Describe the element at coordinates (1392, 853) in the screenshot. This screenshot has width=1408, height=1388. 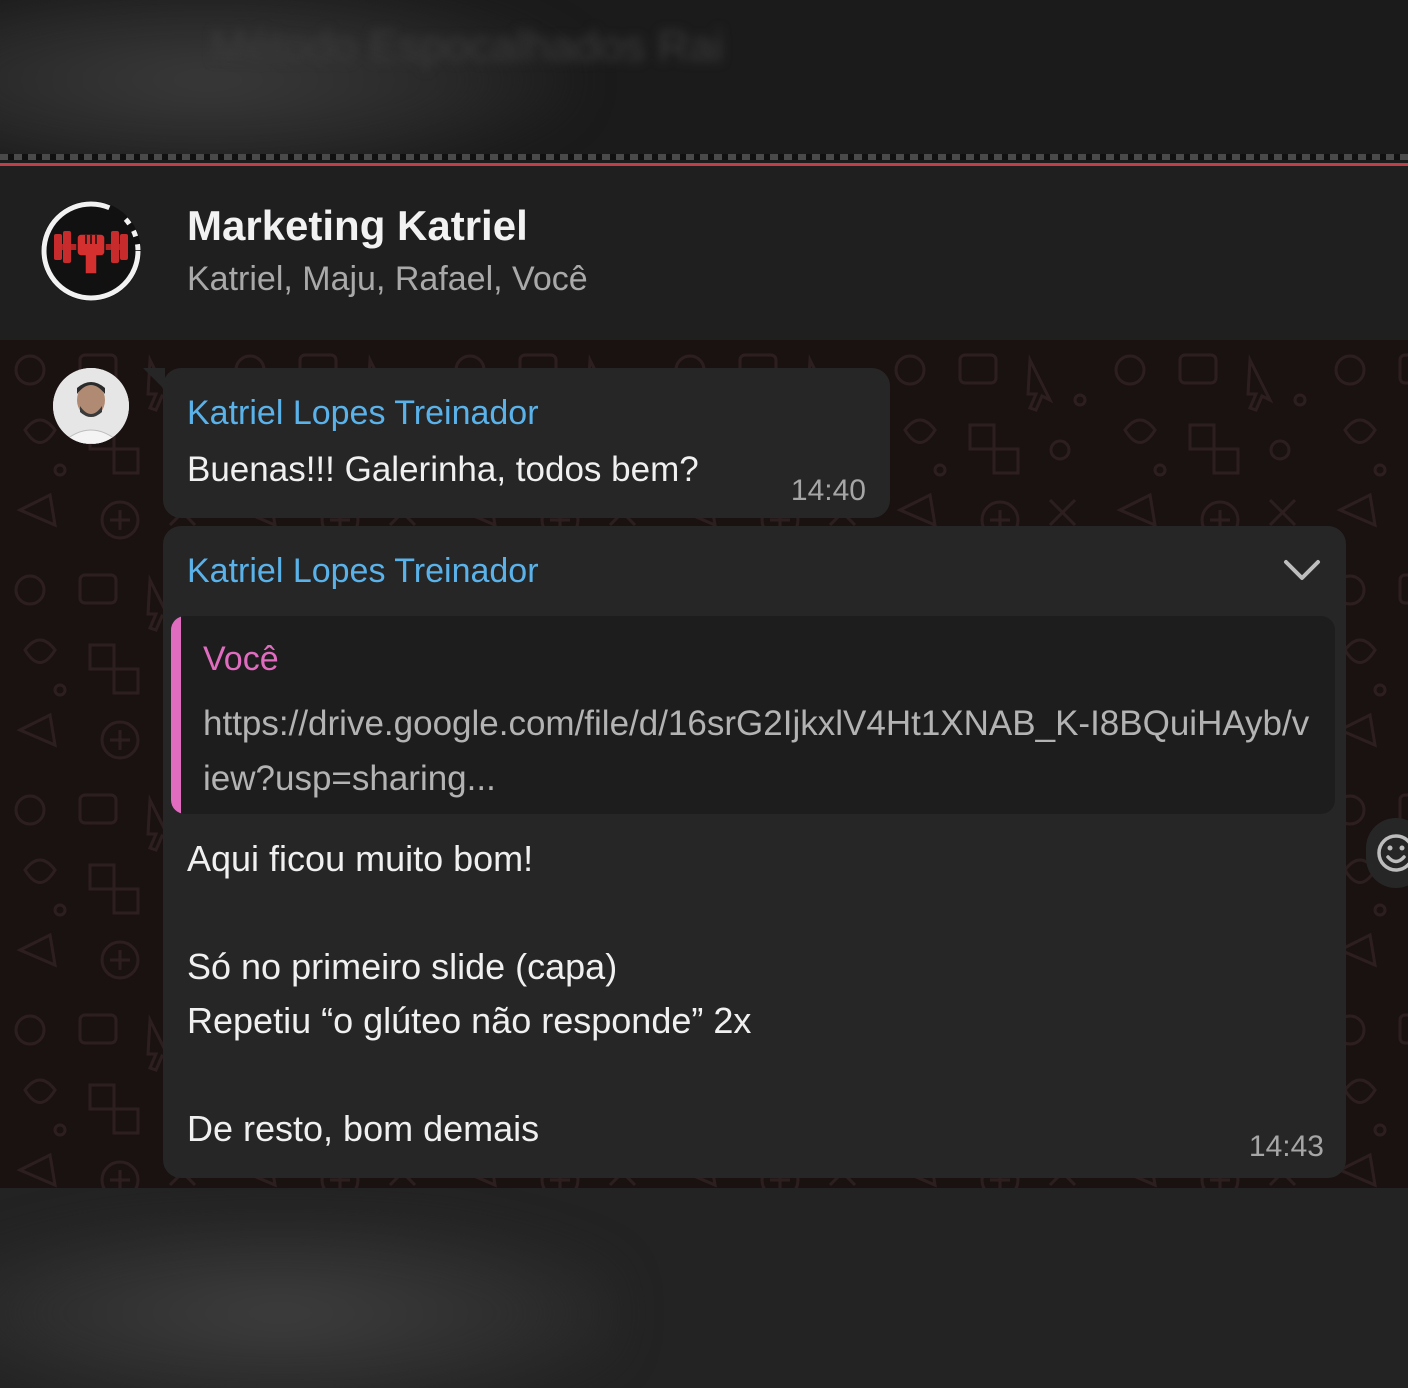
I see `emoji-smile-icon` at that location.